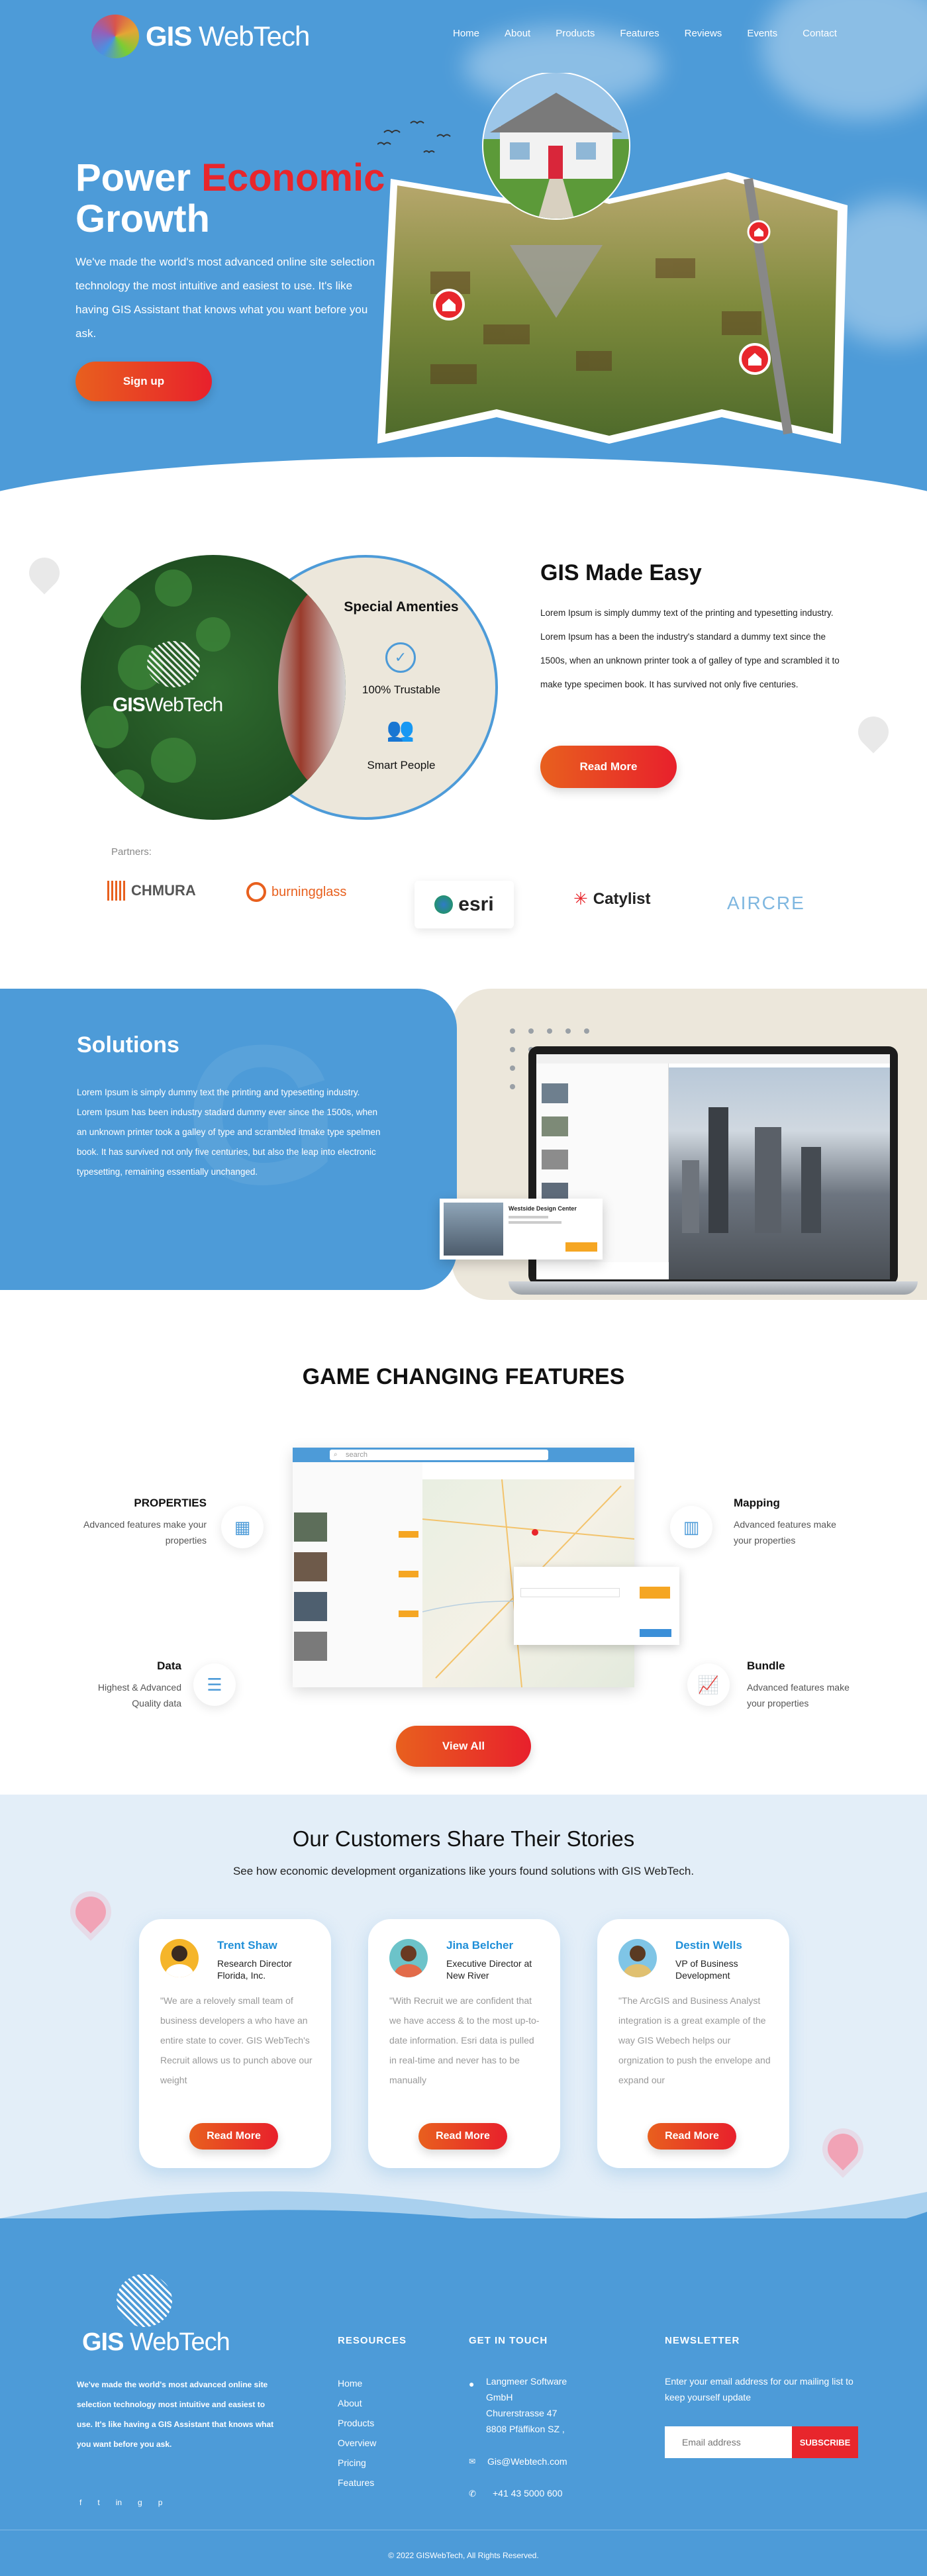 Image resolution: width=927 pixels, height=2576 pixels. What do you see at coordinates (639, 33) in the screenshot?
I see `nav-features: Features` at bounding box center [639, 33].